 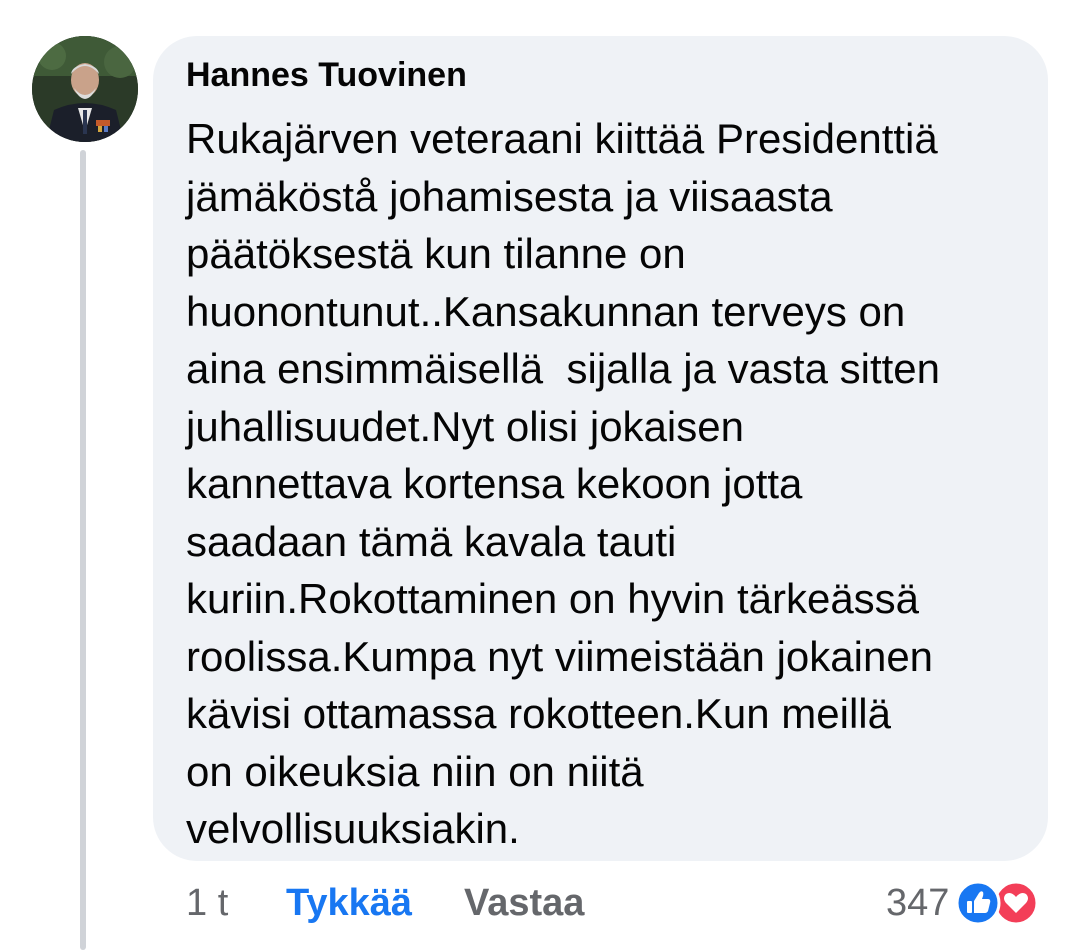 What do you see at coordinates (553, 598) in the screenshot?
I see `comment-line: kuriin.Rokottaminen on hyvin tärkeässä` at bounding box center [553, 598].